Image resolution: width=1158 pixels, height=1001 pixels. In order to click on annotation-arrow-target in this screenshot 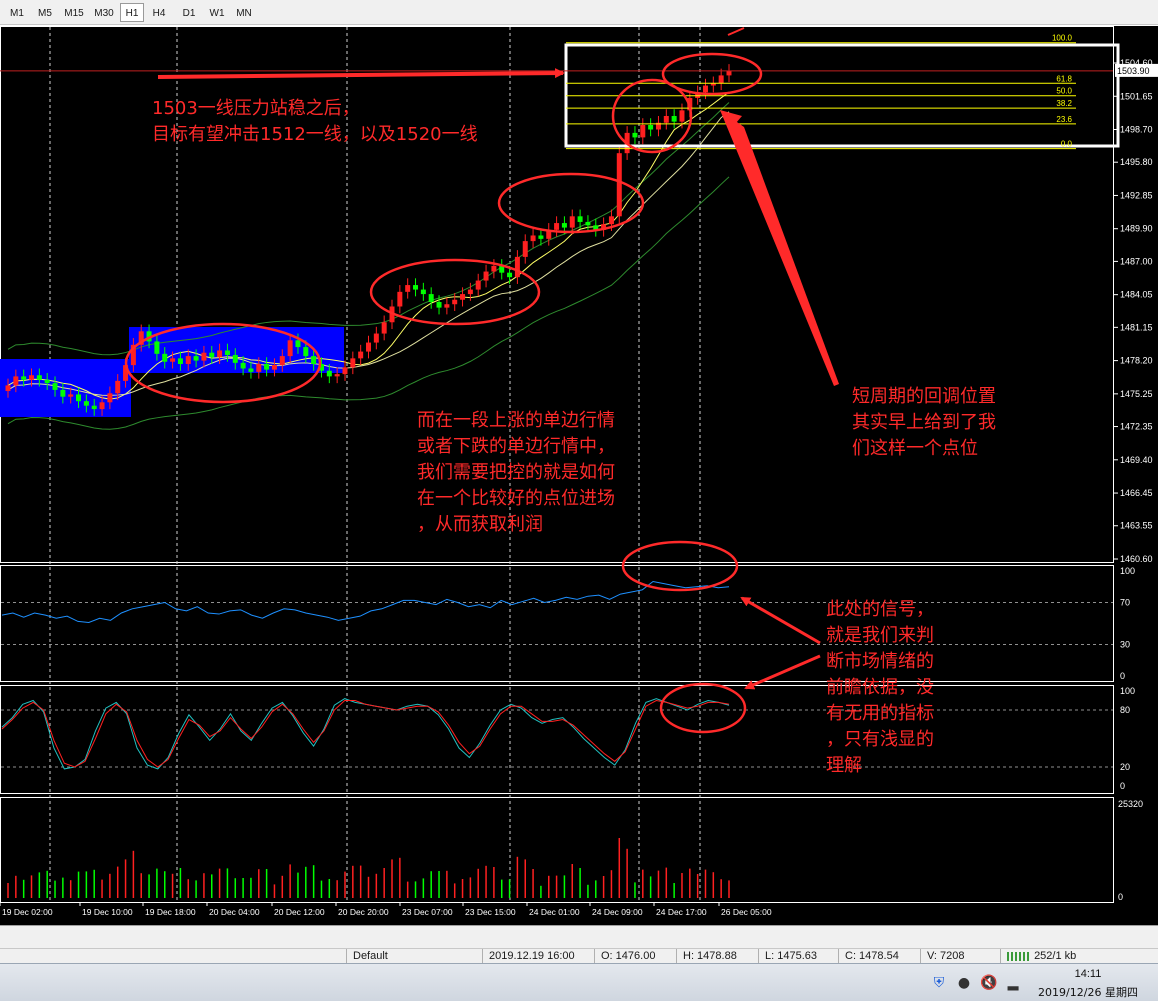, I will do `click(361, 73)`.